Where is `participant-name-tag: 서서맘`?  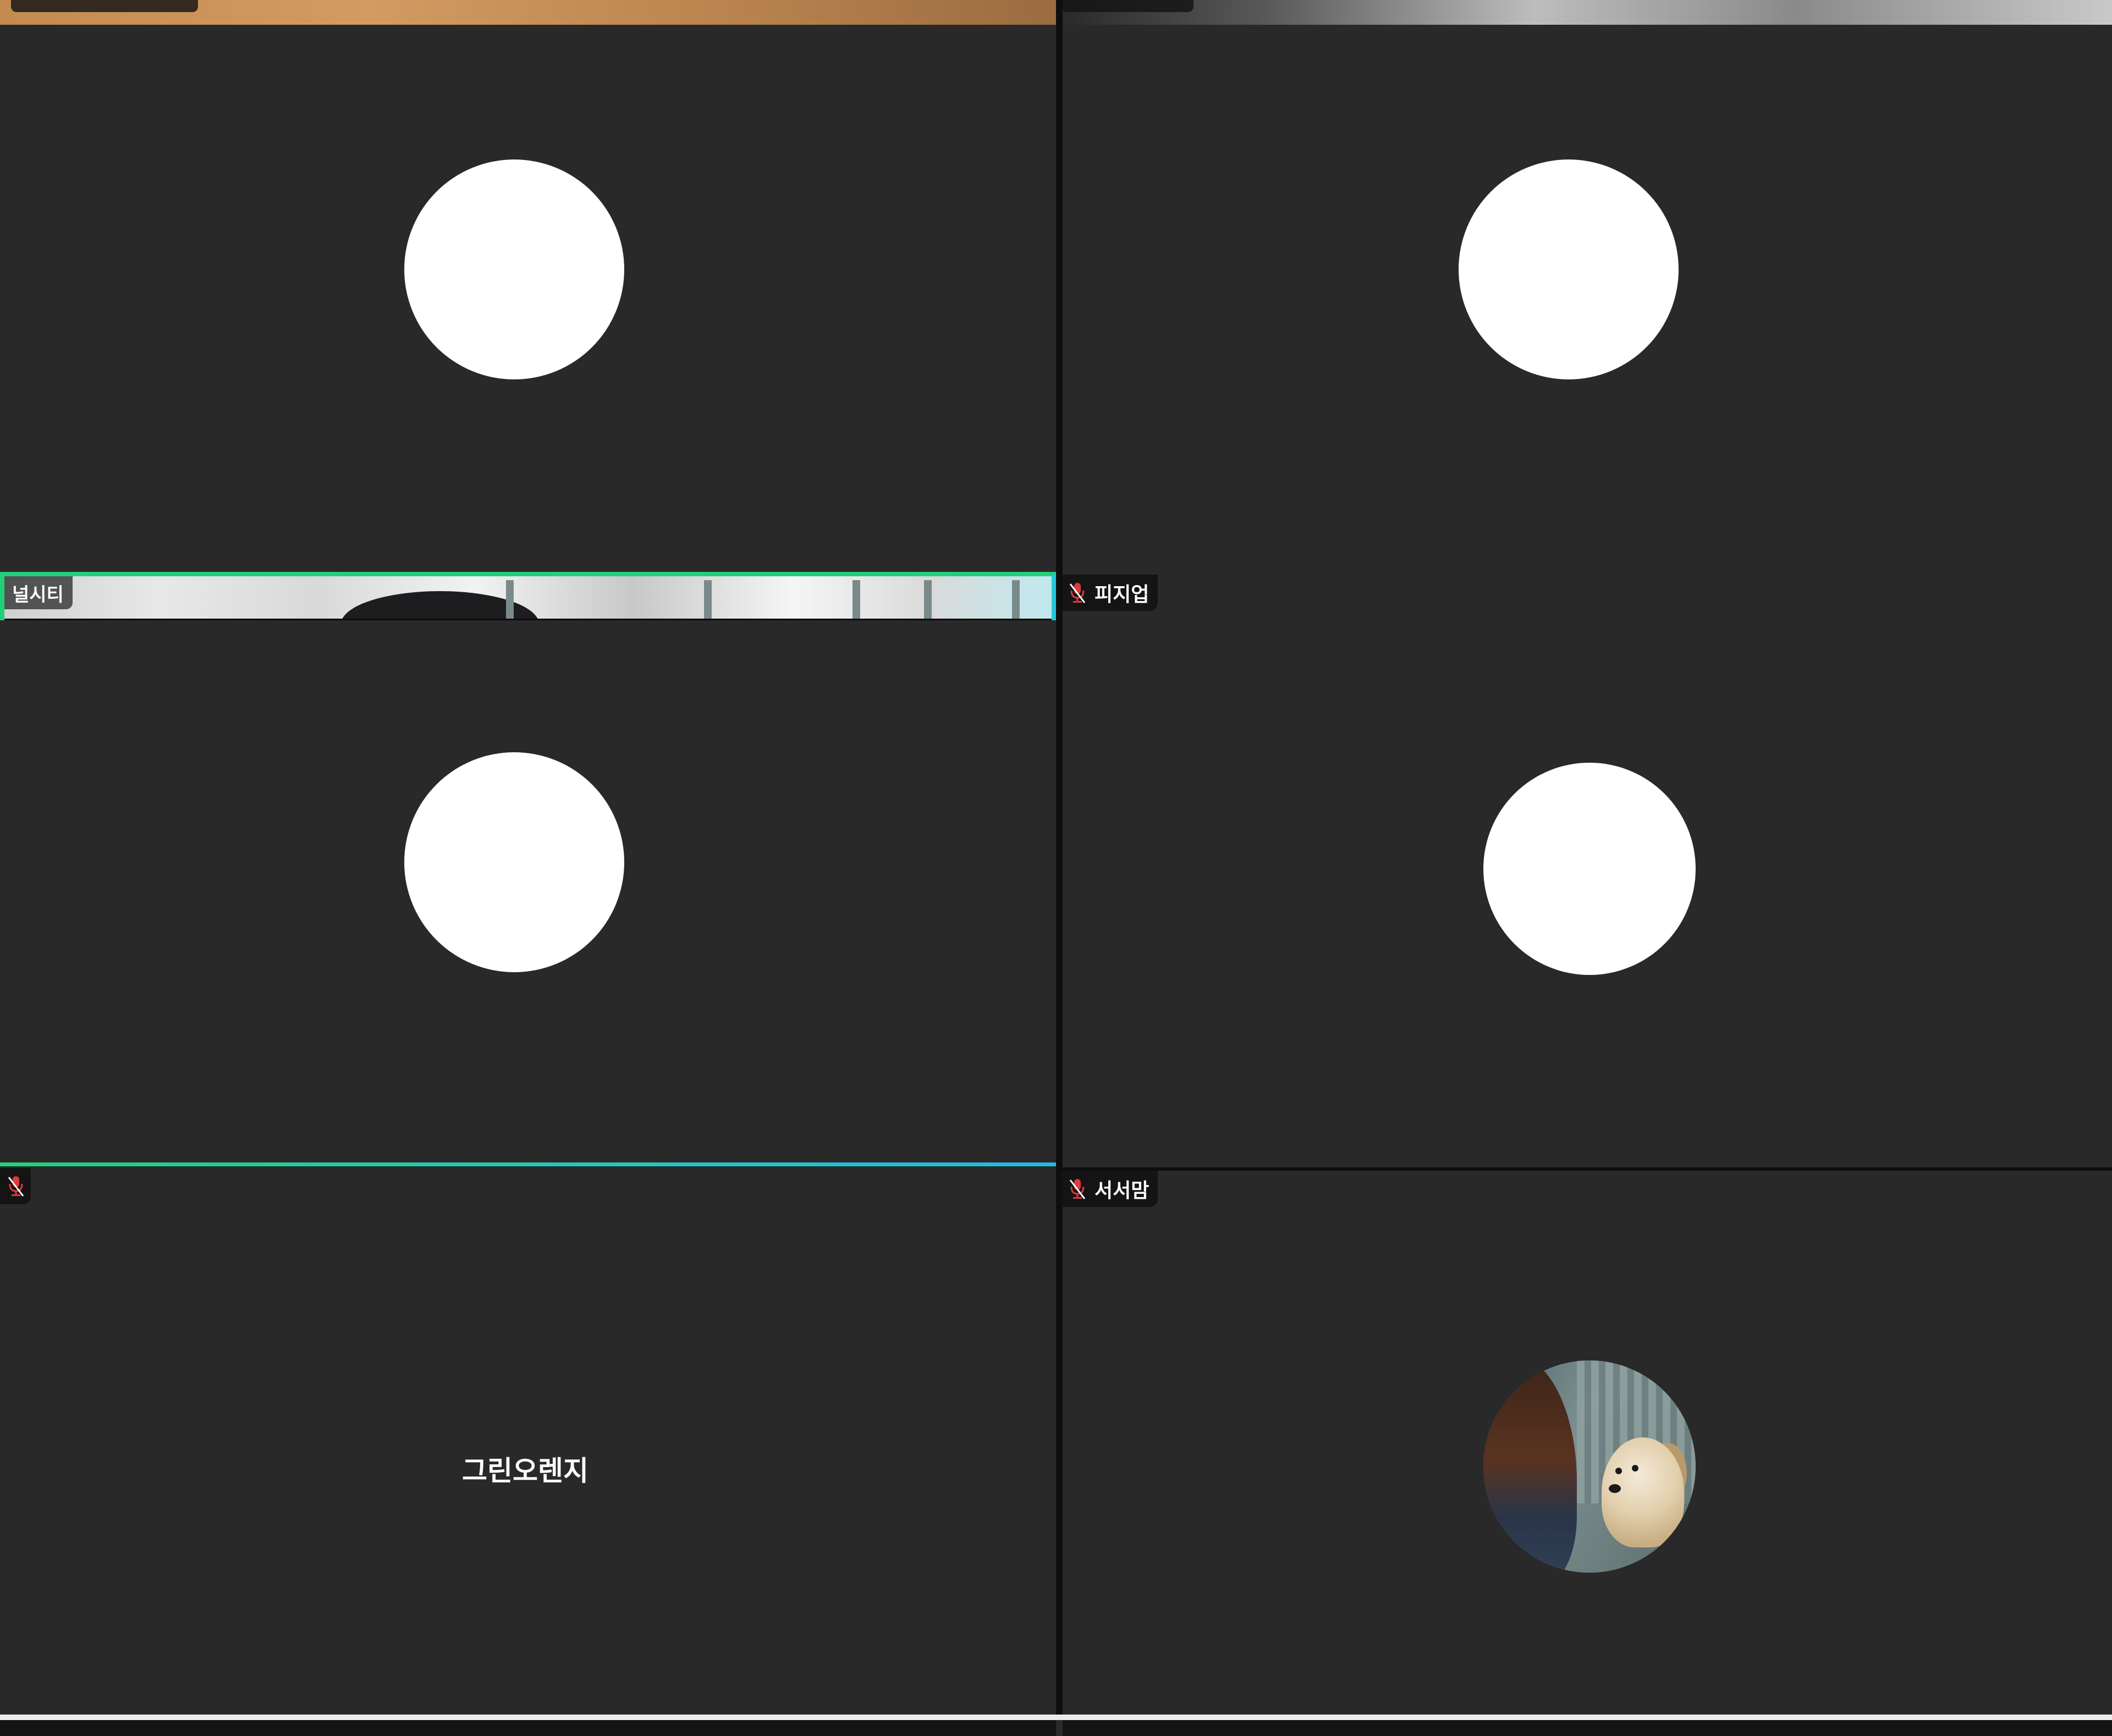
participant-name-tag: 서서맘 is located at coordinates (1109, 1189).